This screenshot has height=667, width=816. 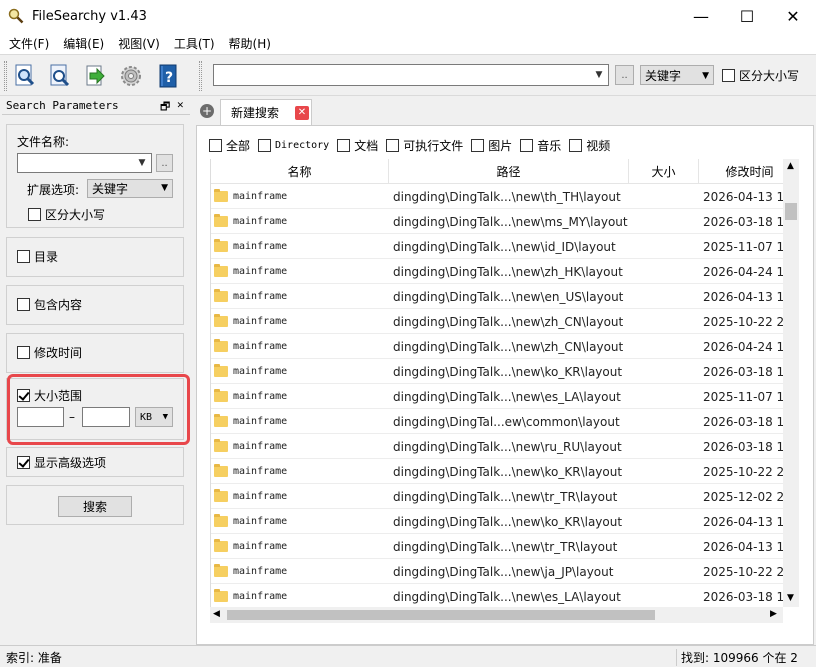 I want to click on advanced-option: 显示高级选项, so click(x=61, y=462).